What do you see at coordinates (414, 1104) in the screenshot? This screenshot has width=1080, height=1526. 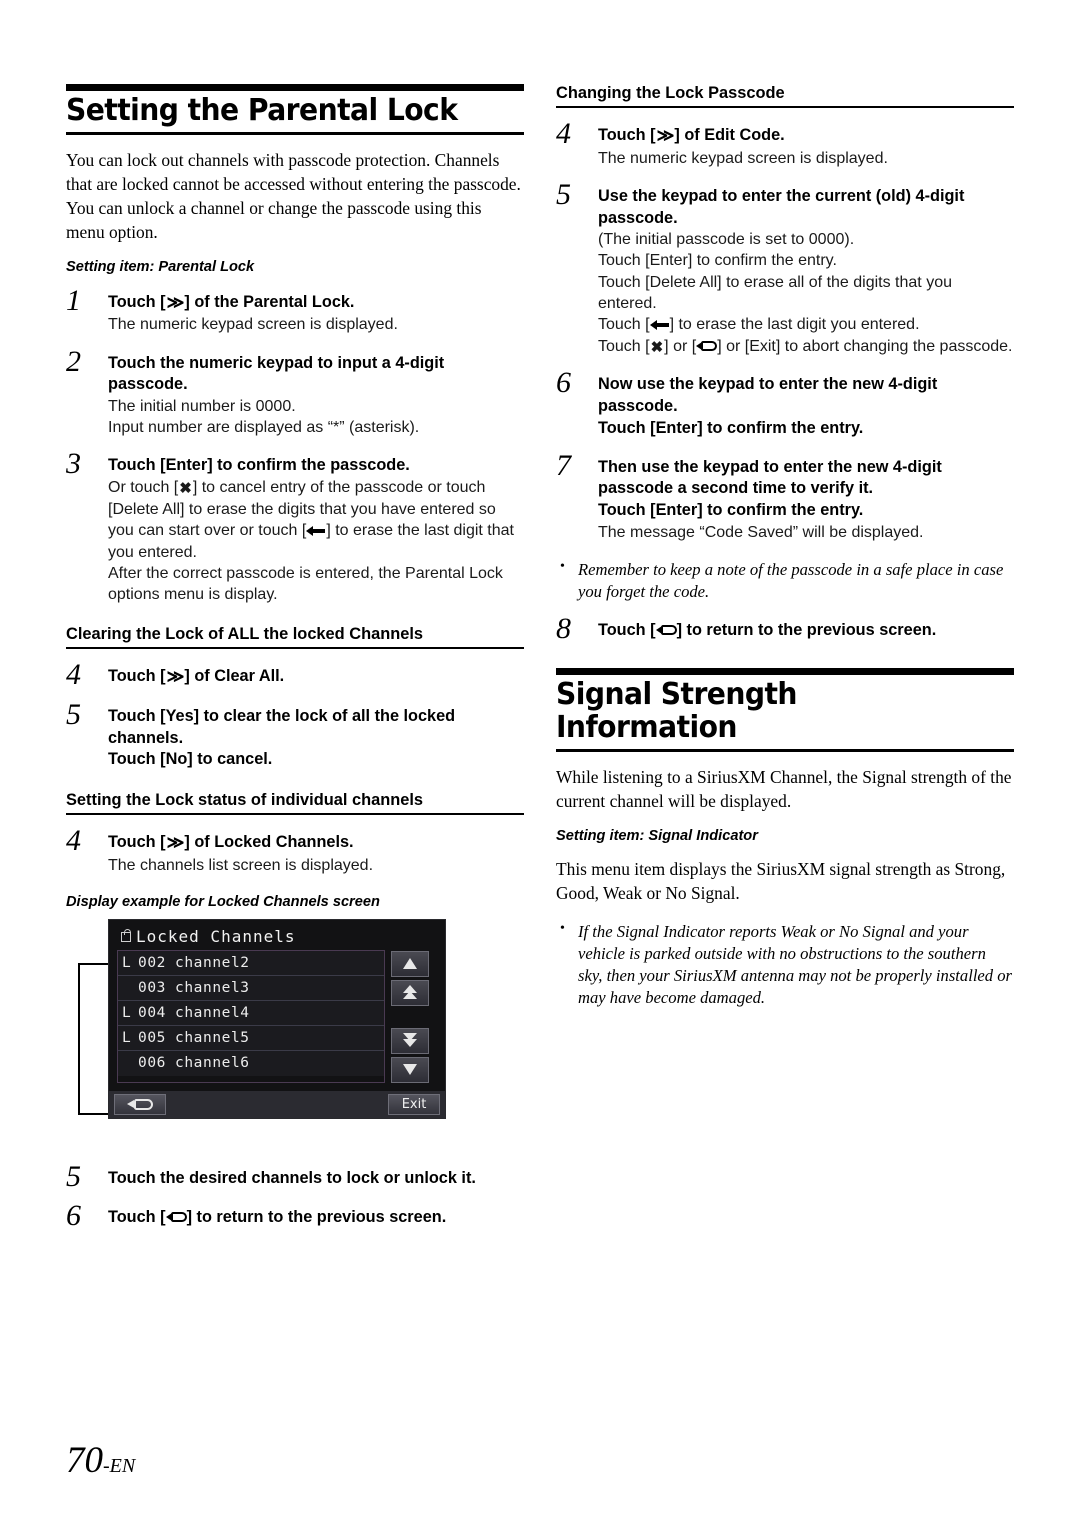 I see `exit-button: Exit` at bounding box center [414, 1104].